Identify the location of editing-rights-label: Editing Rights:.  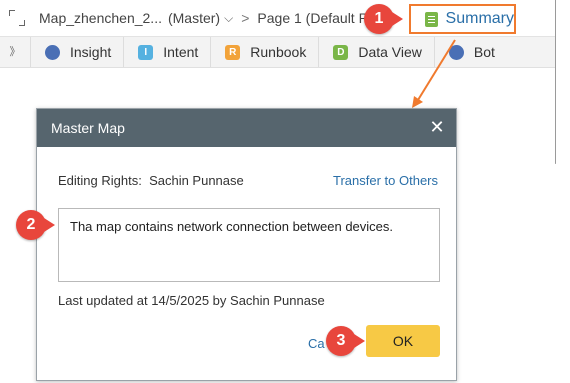
(100, 180).